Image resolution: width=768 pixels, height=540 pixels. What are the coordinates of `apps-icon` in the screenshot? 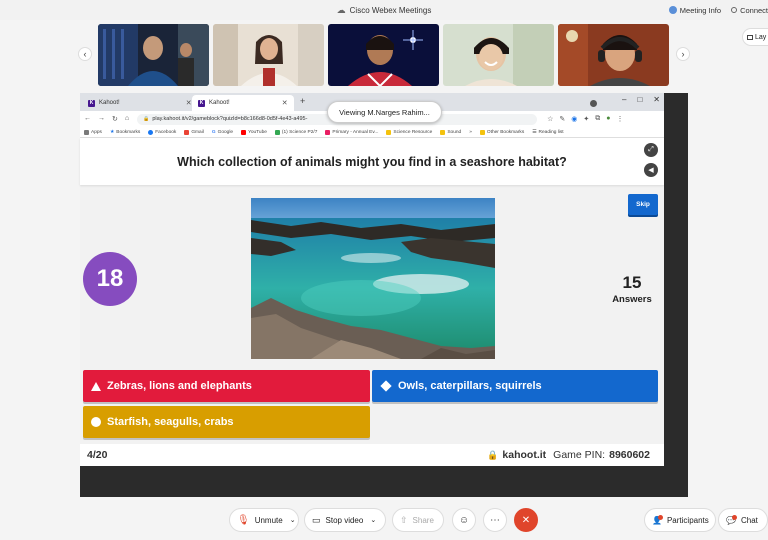 It's located at (86, 132).